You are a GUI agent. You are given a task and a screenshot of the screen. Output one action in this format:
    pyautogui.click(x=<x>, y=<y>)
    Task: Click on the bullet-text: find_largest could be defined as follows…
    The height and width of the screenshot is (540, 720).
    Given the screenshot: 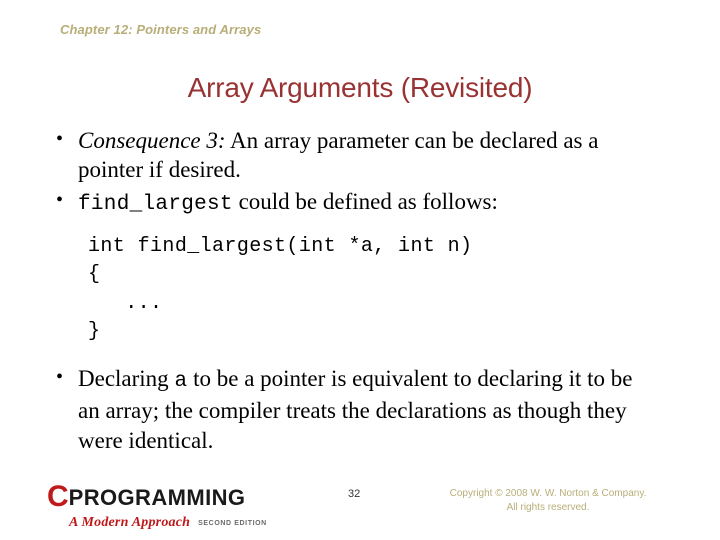 What is the action you would take?
    pyautogui.click(x=399, y=203)
    